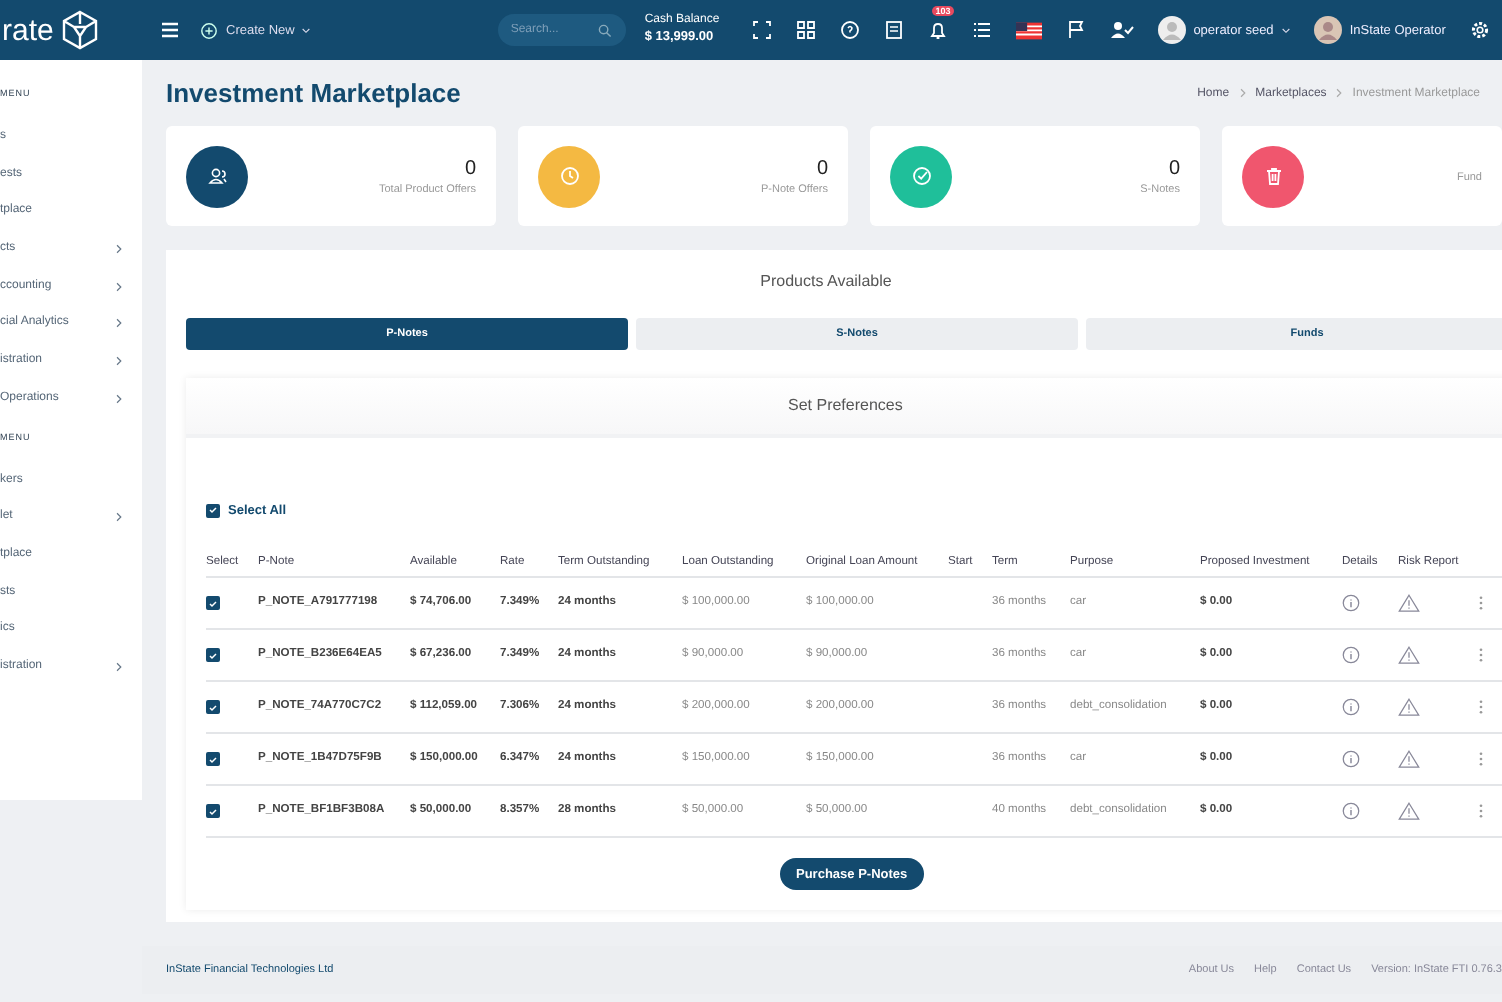 This screenshot has height=1002, width=1502. I want to click on search-icon, so click(605, 30).